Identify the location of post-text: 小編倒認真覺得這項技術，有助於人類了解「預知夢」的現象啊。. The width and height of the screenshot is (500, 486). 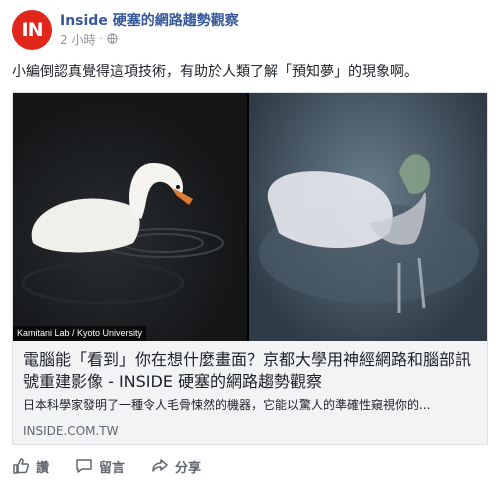
(215, 72).